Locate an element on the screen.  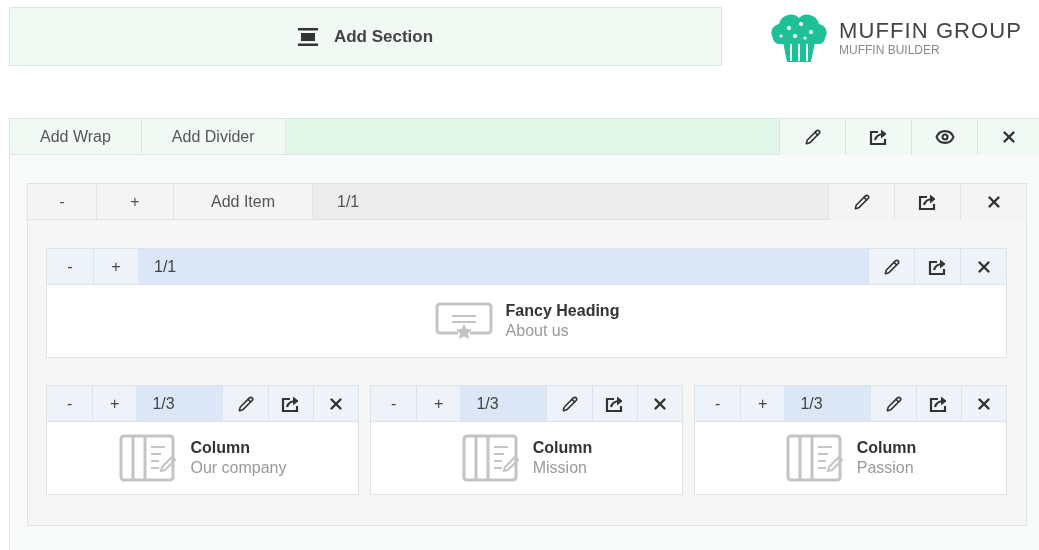
item-subtitle: Passion is located at coordinates (885, 468).